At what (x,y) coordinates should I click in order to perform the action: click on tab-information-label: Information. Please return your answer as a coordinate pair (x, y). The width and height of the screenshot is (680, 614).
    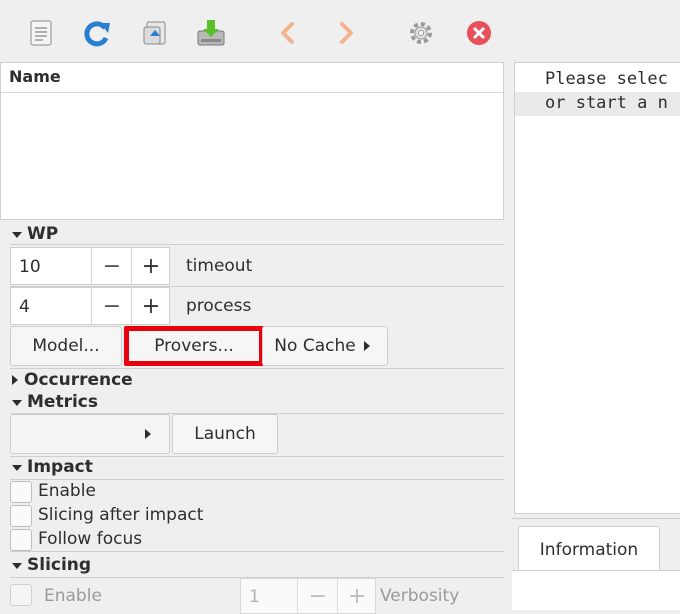
    Looking at the image, I should click on (589, 549).